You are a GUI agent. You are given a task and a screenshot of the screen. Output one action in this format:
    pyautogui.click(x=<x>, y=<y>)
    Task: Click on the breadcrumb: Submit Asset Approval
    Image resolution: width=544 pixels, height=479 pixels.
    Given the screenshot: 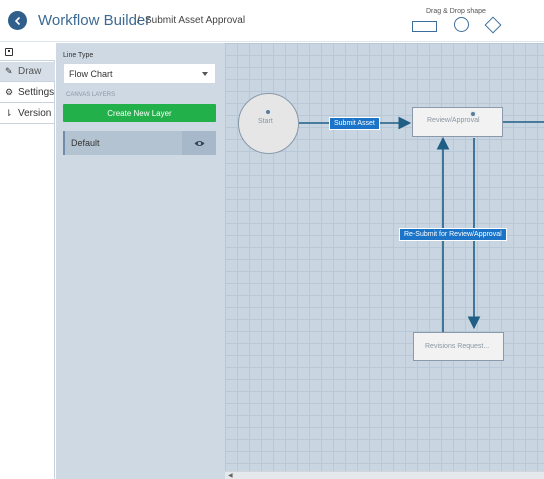 What is the action you would take?
    pyautogui.click(x=195, y=20)
    